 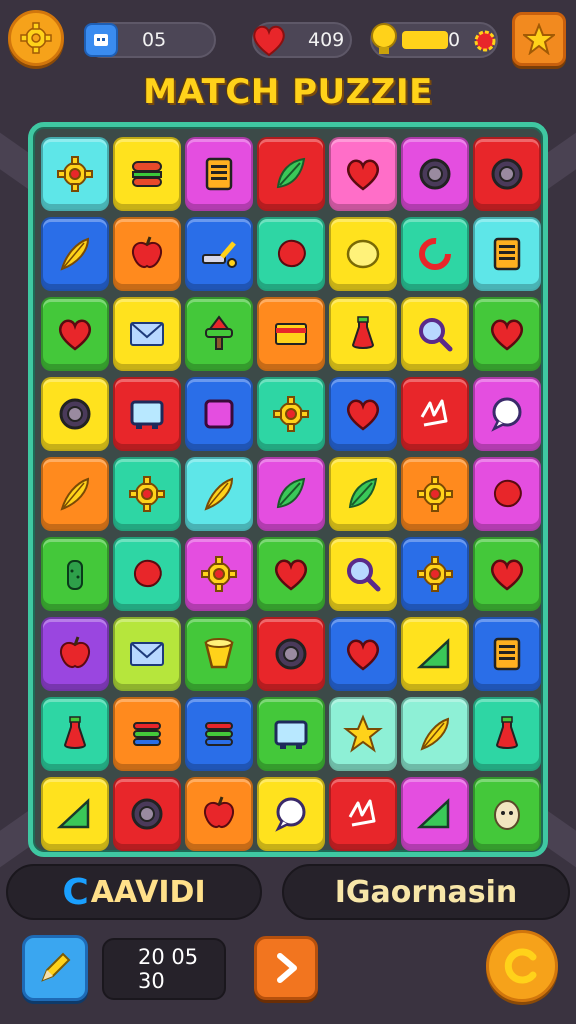 I want to click on tree-icon, so click(x=219, y=332).